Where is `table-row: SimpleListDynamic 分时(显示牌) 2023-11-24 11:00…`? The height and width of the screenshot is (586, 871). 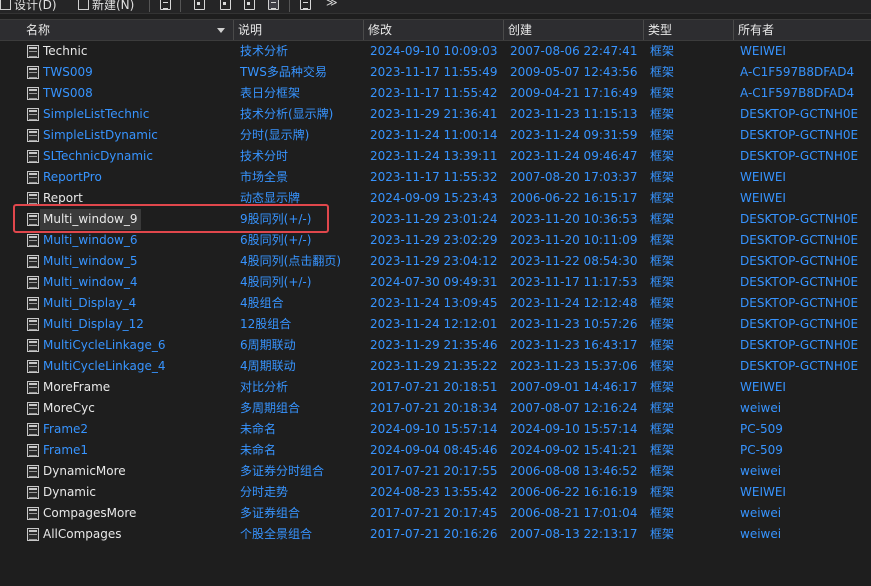 table-row: SimpleListDynamic 分时(显示牌) 2023-11-24 11:00… is located at coordinates (435, 135).